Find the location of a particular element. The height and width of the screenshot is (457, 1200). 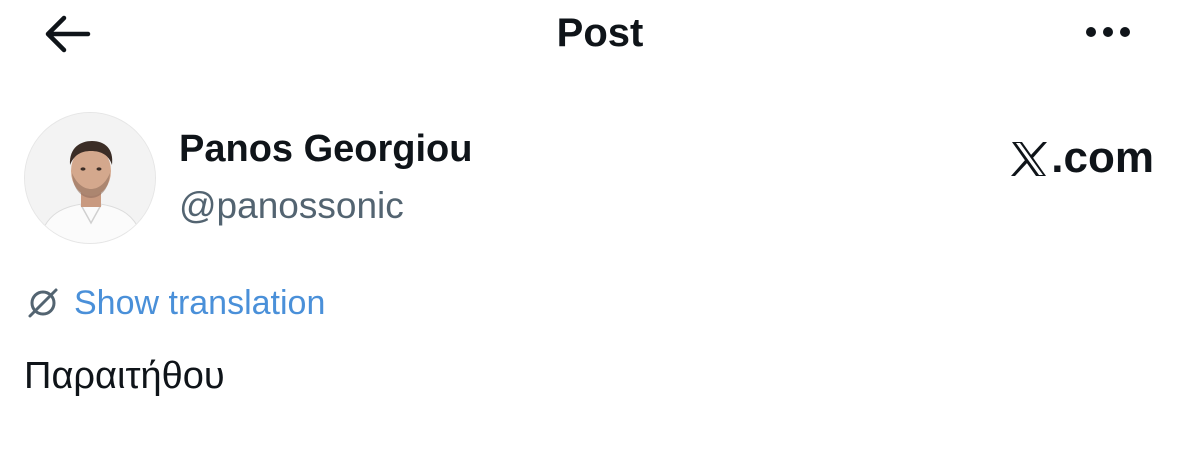

author-handle: @panossonic is located at coordinates (291, 206).